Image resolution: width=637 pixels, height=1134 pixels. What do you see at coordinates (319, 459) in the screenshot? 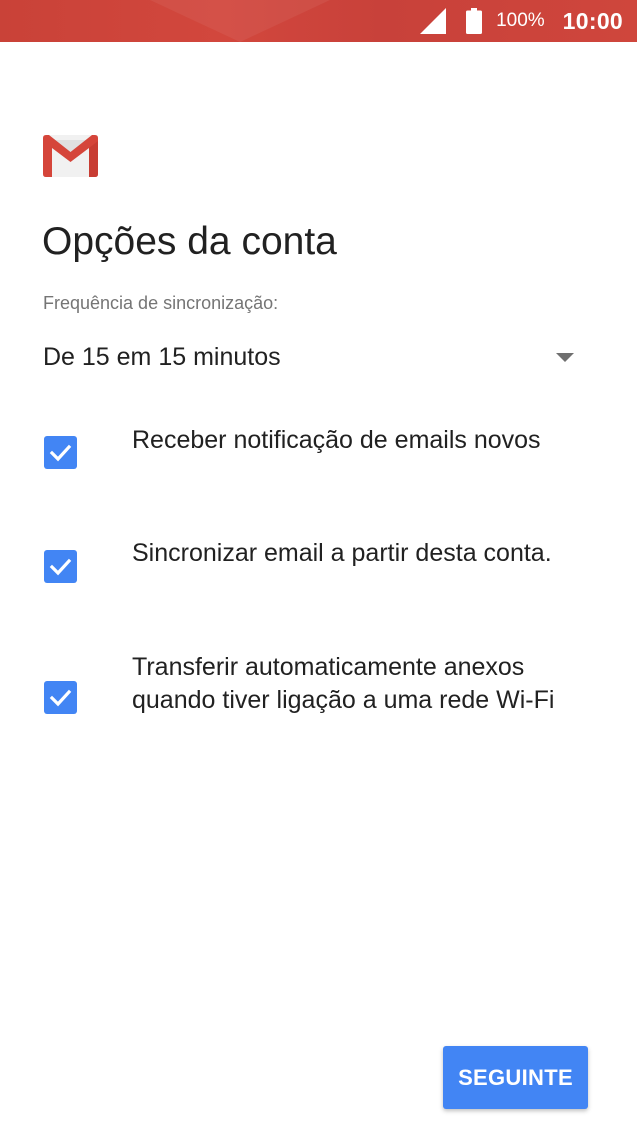
I see `option-new-email-notification: Receber notificação de emails novos` at bounding box center [319, 459].